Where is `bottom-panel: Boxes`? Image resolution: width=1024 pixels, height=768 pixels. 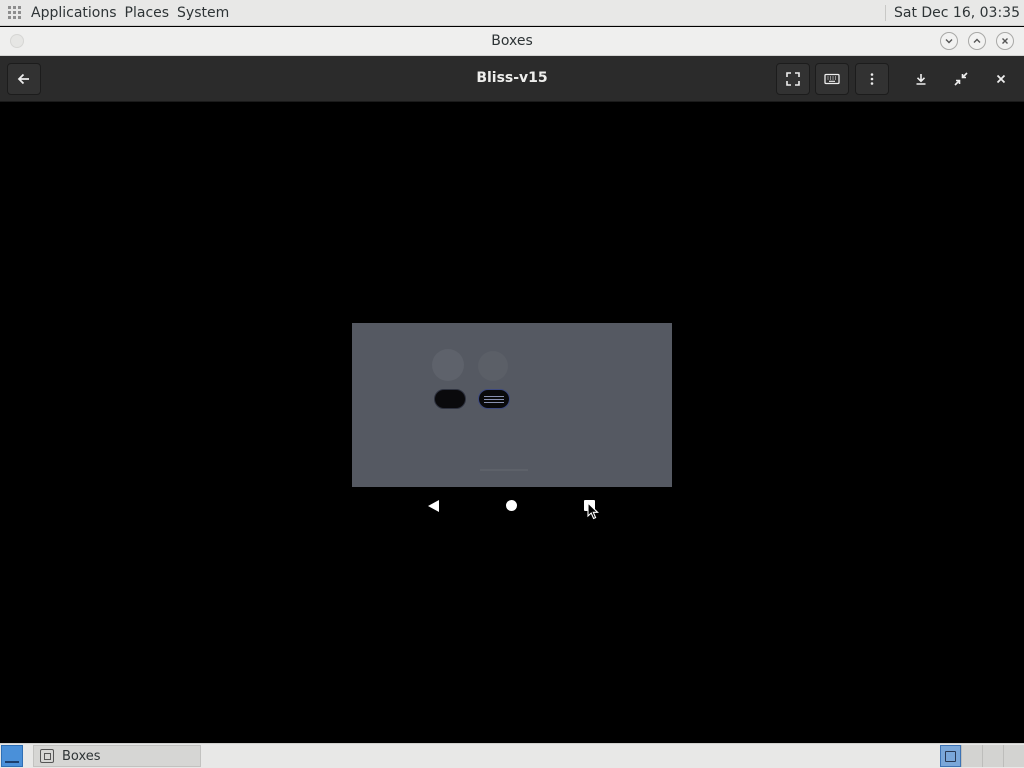 bottom-panel: Boxes is located at coordinates (512, 755).